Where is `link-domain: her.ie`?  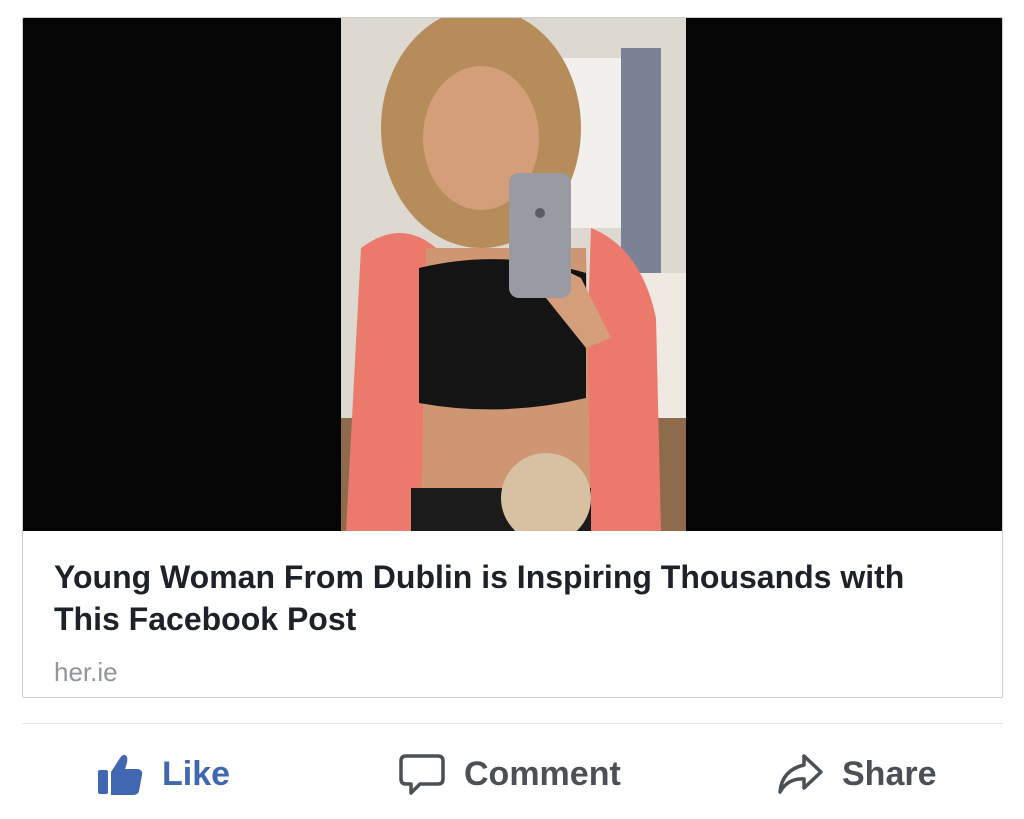 link-domain: her.ie is located at coordinates (86, 672).